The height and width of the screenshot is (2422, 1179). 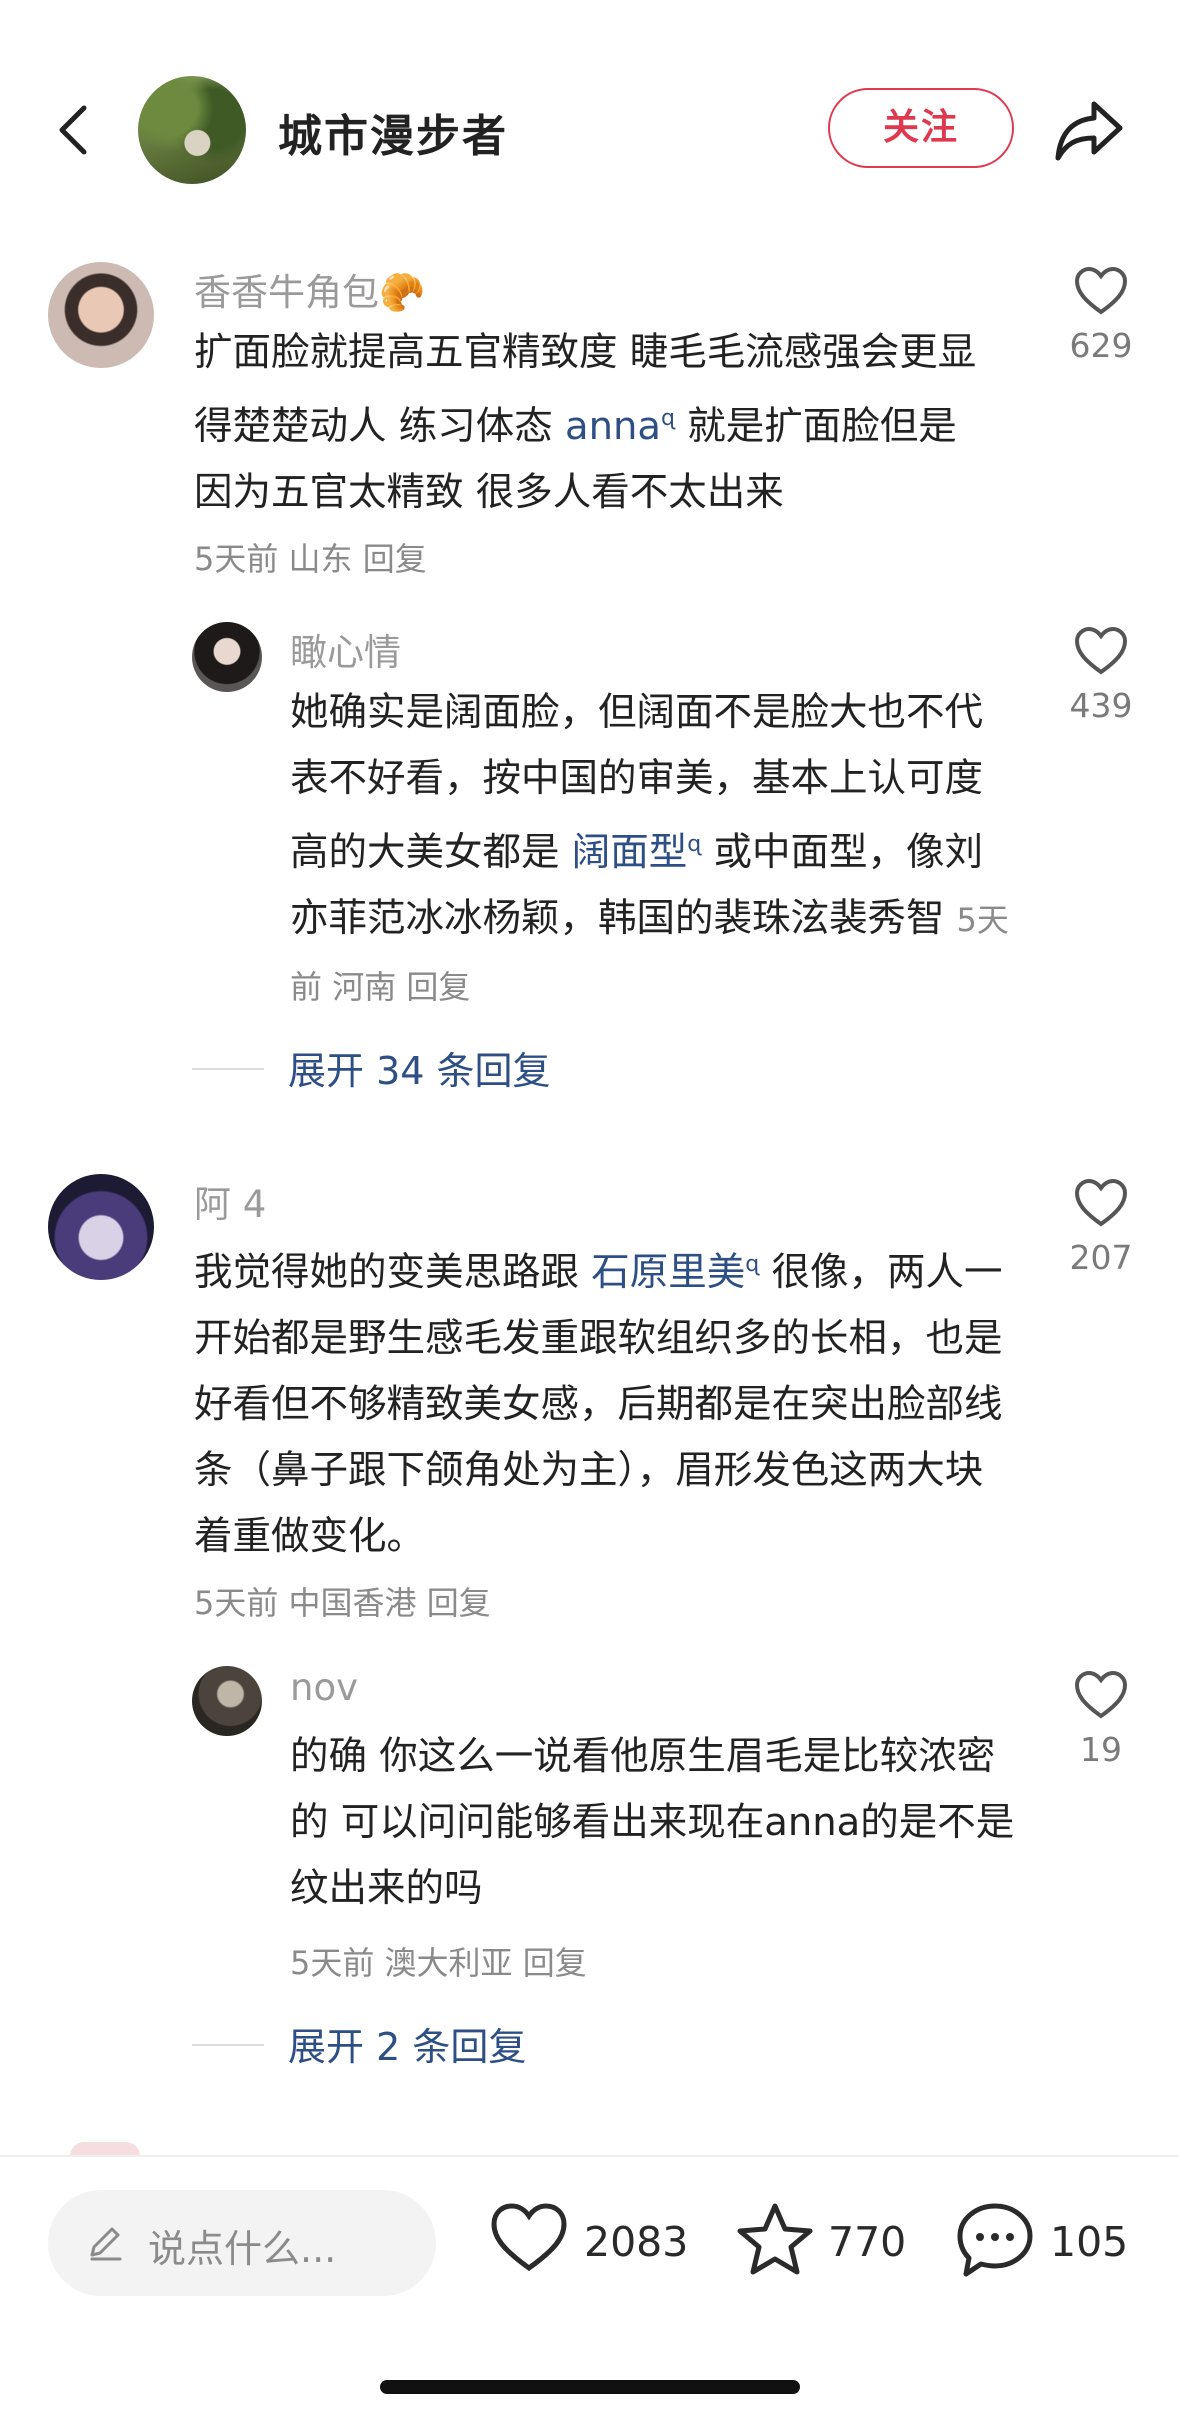 What do you see at coordinates (76, 130) in the screenshot?
I see `back-arrow-icon` at bounding box center [76, 130].